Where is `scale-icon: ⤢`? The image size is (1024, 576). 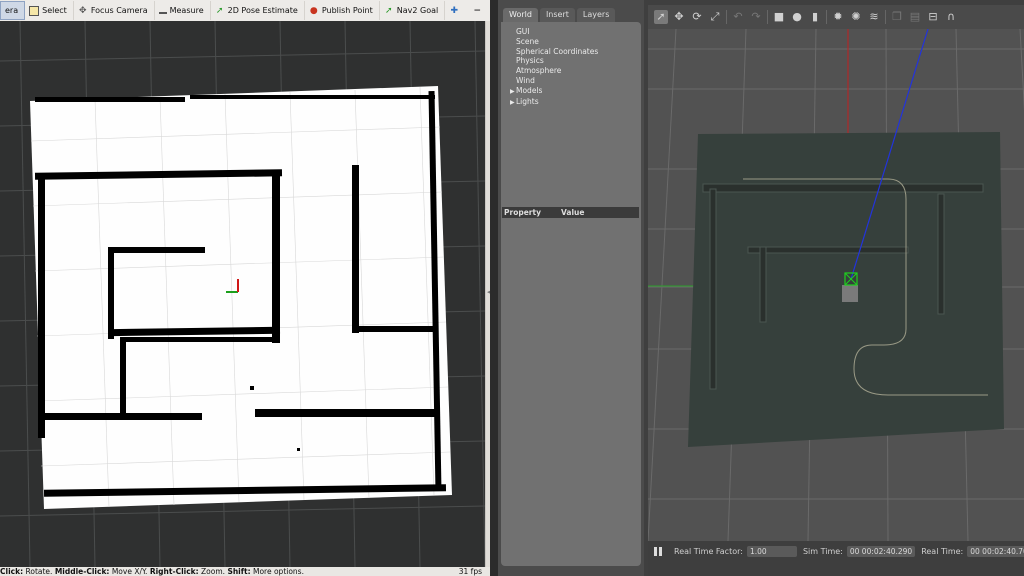 scale-icon: ⤢ is located at coordinates (715, 17).